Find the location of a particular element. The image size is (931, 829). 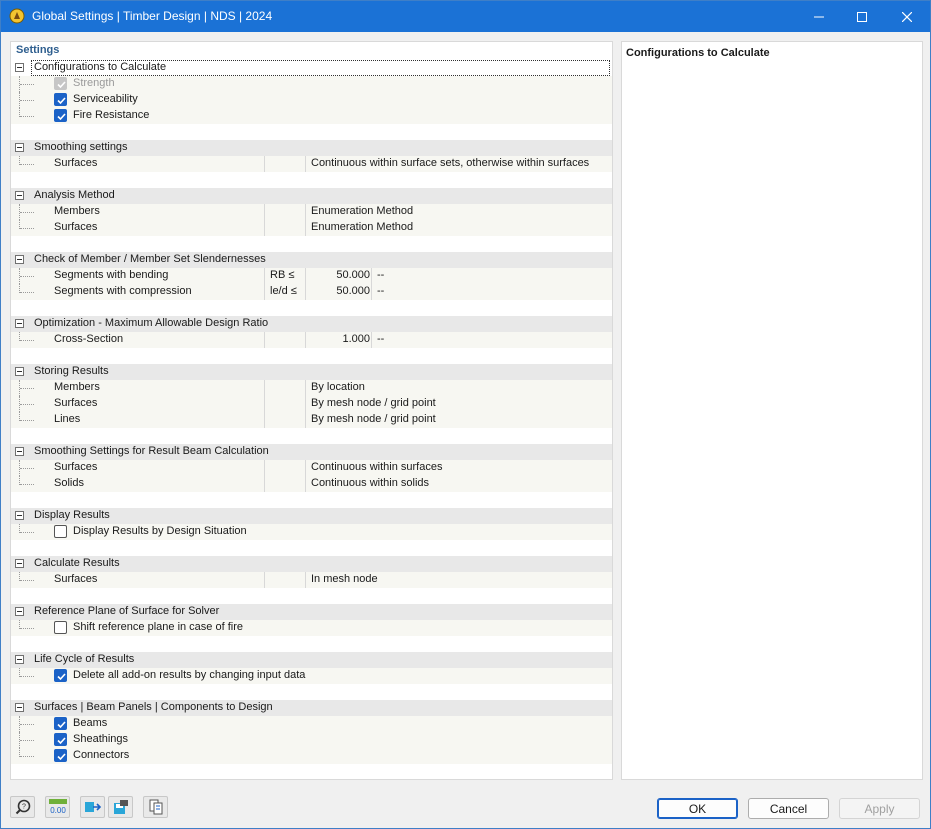

setting-row-lines: Lines By mesh node / grid point is located at coordinates (311, 420).